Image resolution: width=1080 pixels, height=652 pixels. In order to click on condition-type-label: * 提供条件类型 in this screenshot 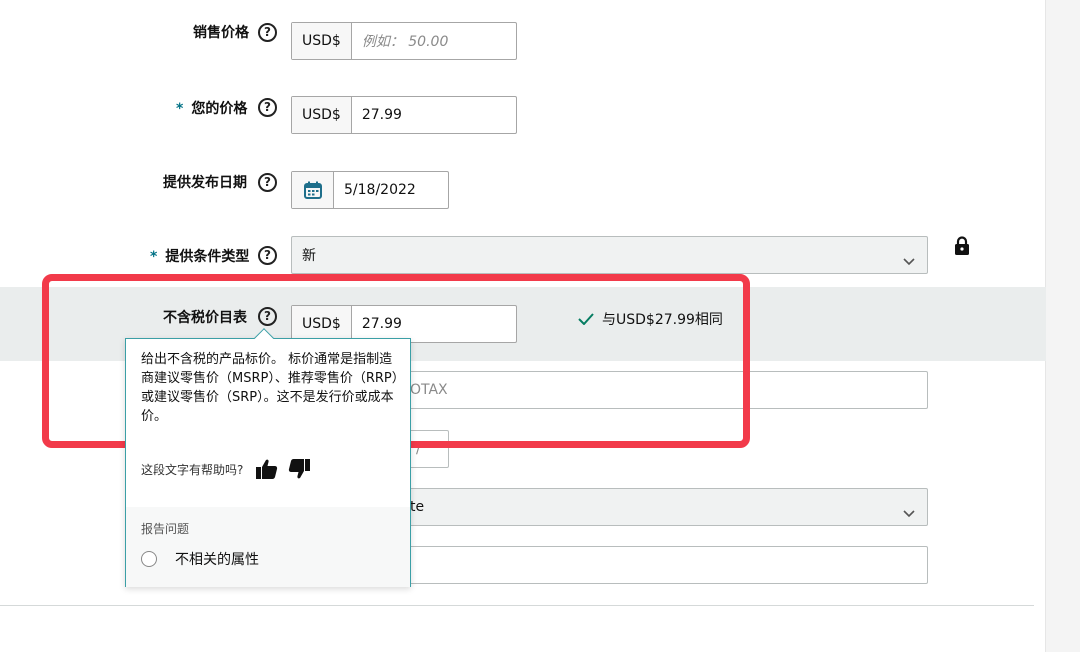, I will do `click(200, 257)`.